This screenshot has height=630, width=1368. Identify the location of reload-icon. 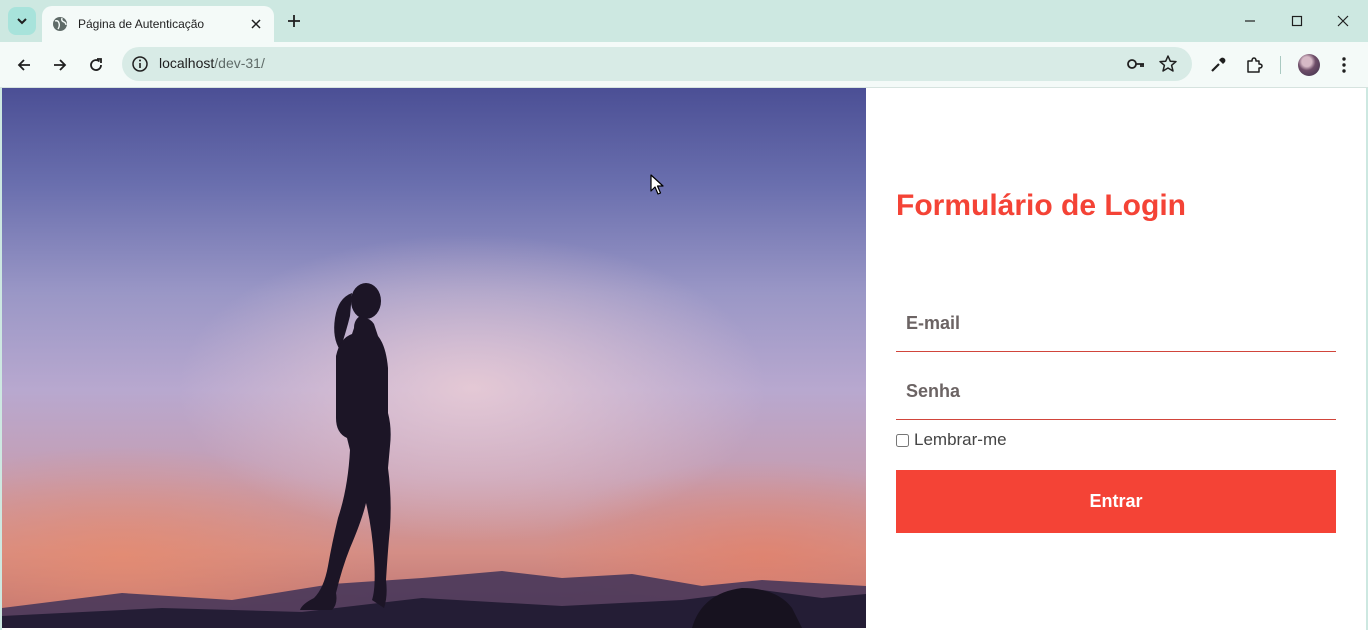
(96, 64).